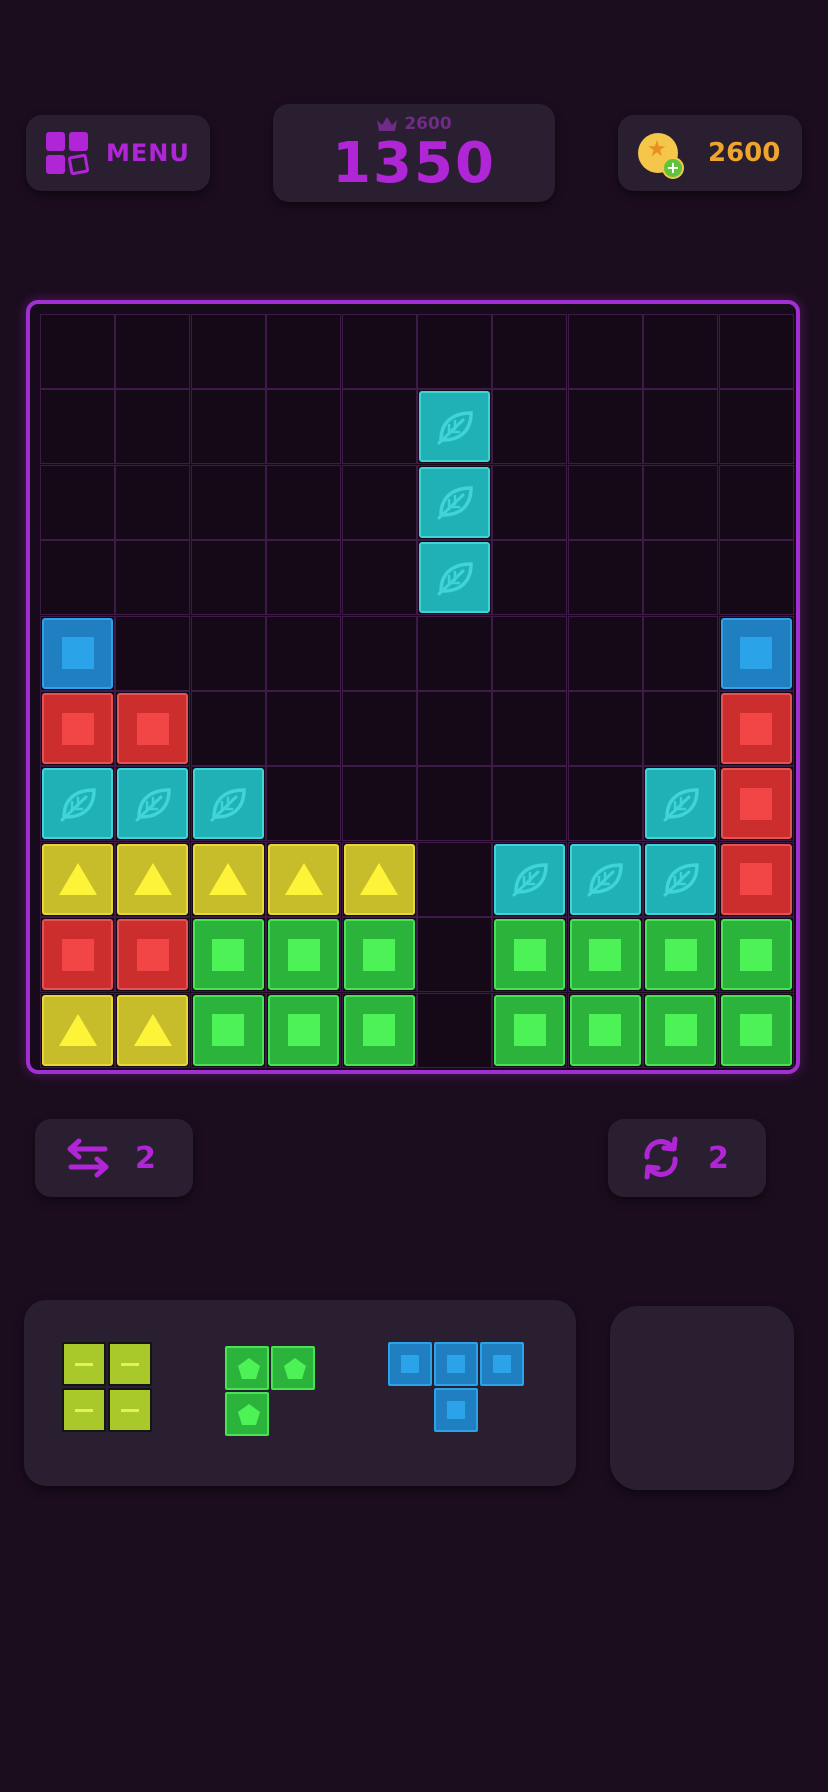 Image resolution: width=828 pixels, height=1792 pixels. I want to click on hold-slot, so click(702, 1398).